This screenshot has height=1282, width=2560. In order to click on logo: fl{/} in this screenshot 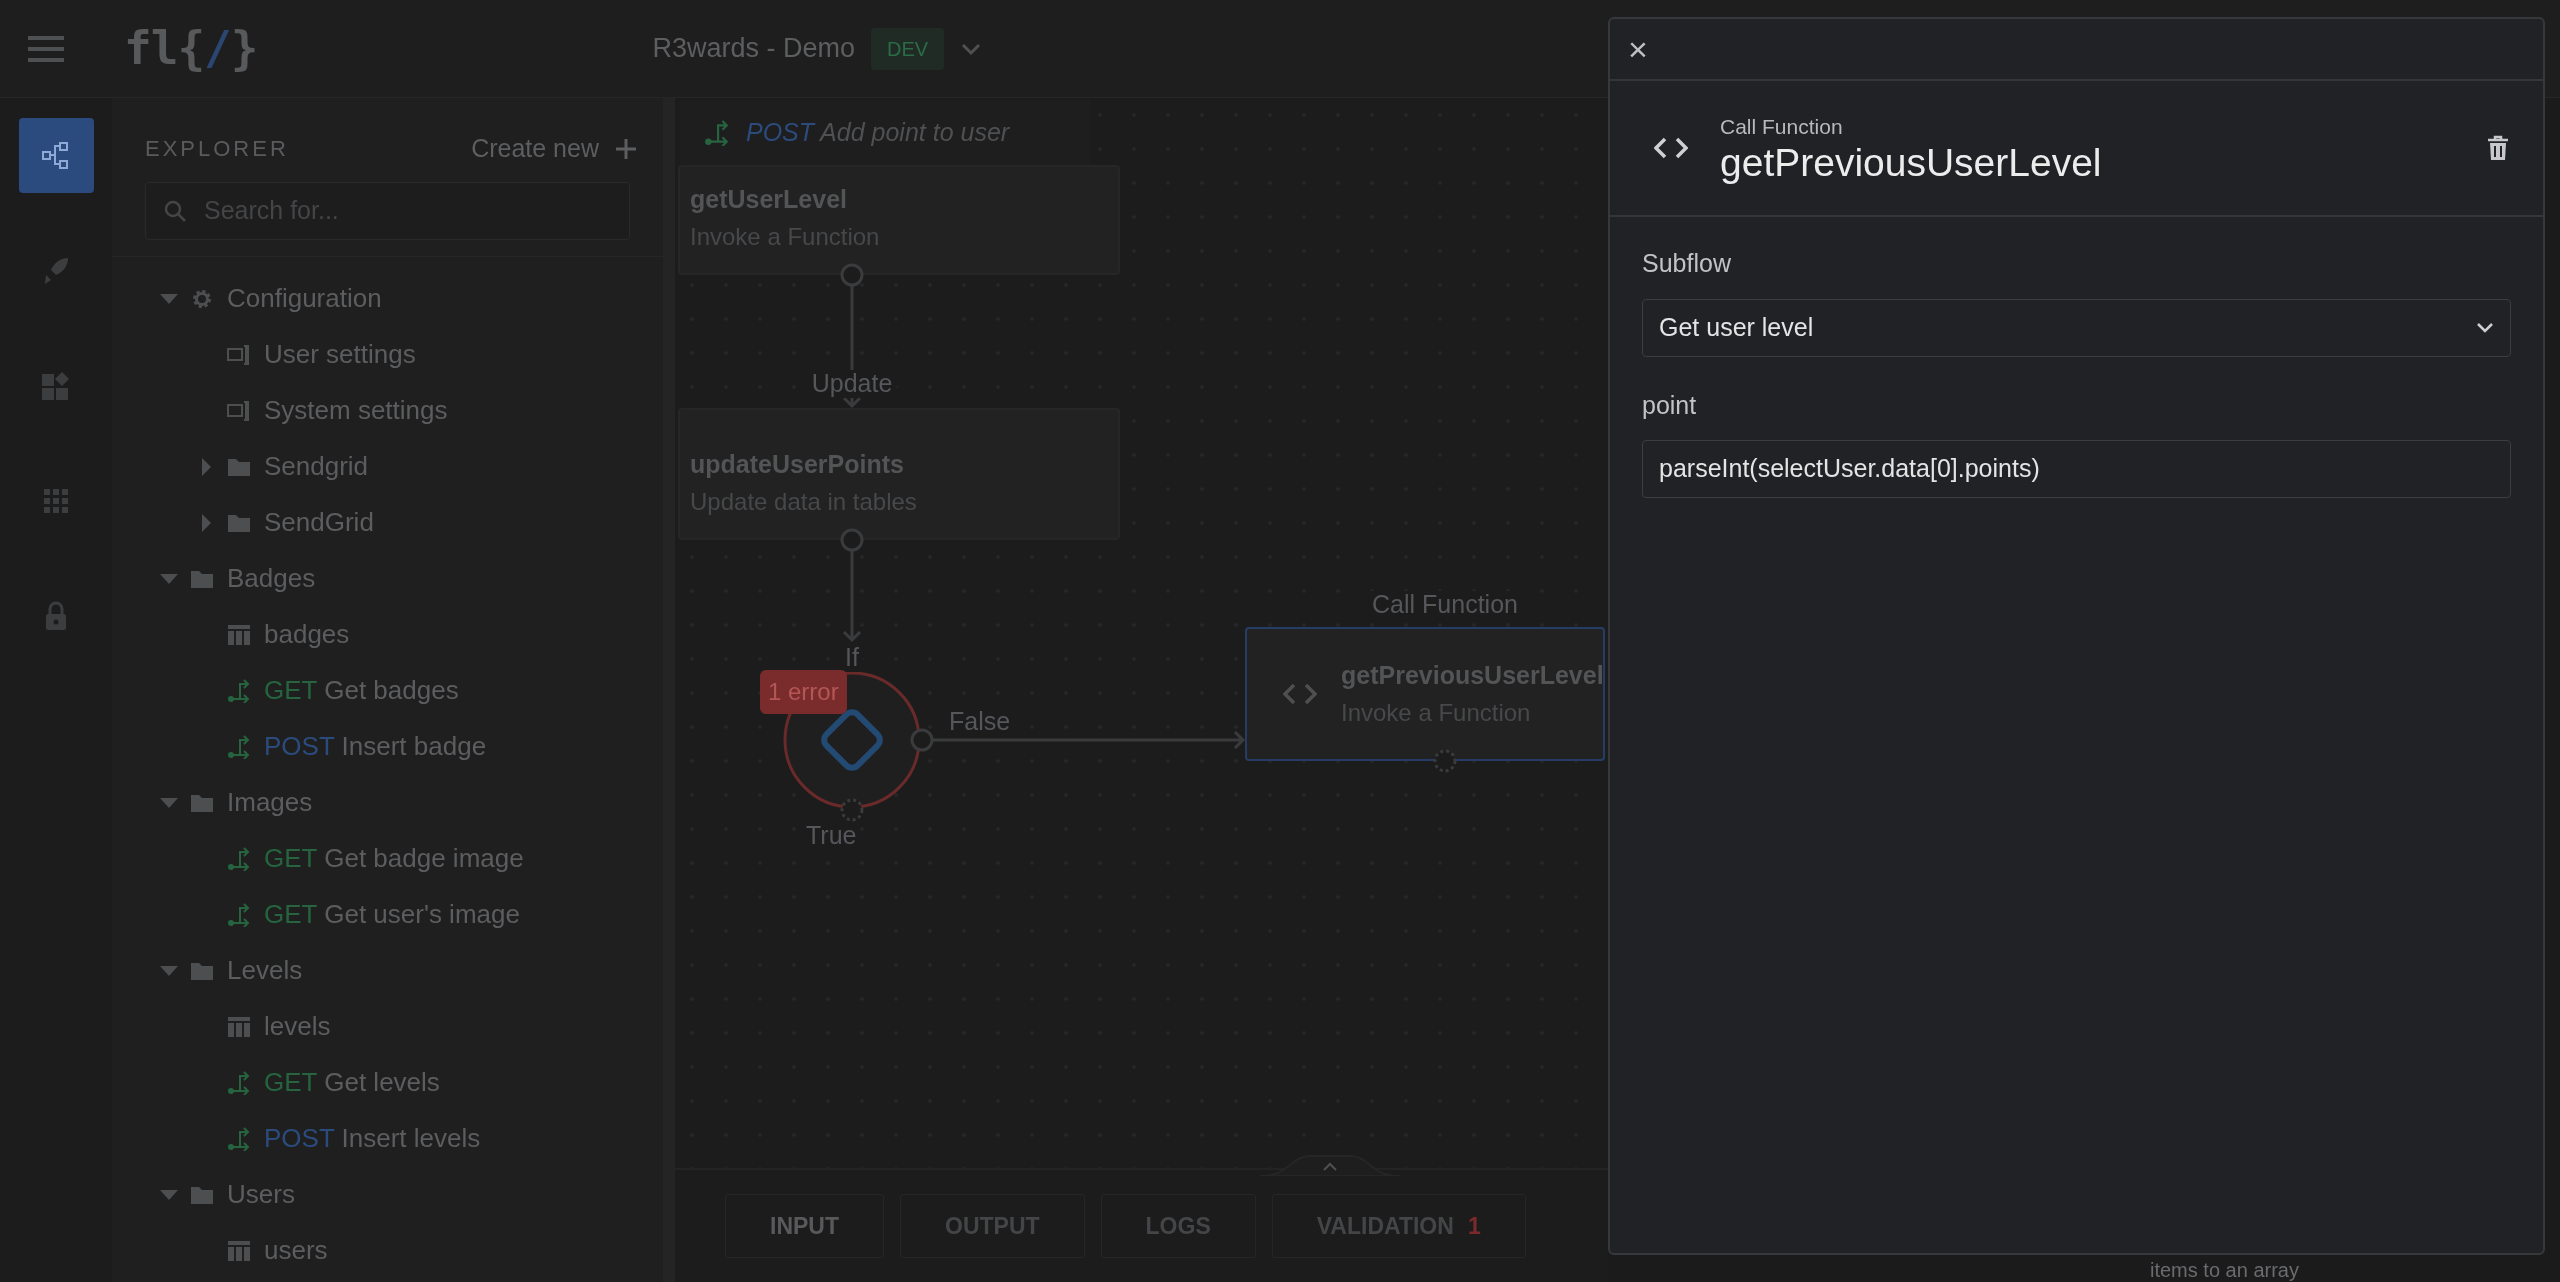, I will do `click(191, 48)`.